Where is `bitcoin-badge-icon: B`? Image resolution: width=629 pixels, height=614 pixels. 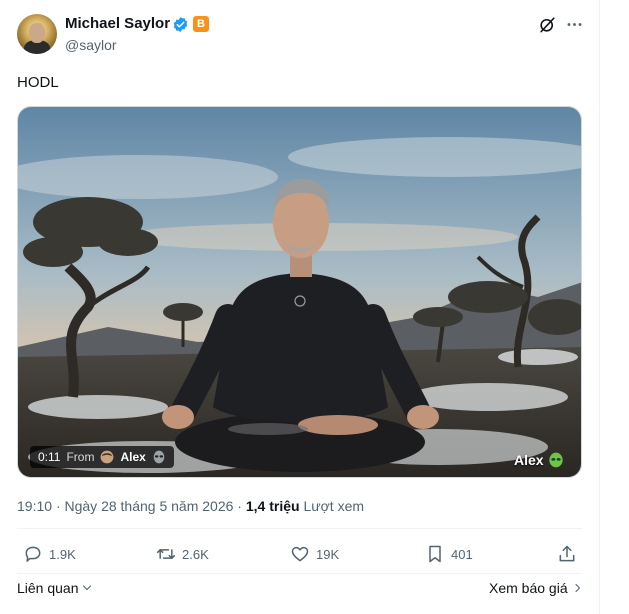 bitcoin-badge-icon: B is located at coordinates (201, 24).